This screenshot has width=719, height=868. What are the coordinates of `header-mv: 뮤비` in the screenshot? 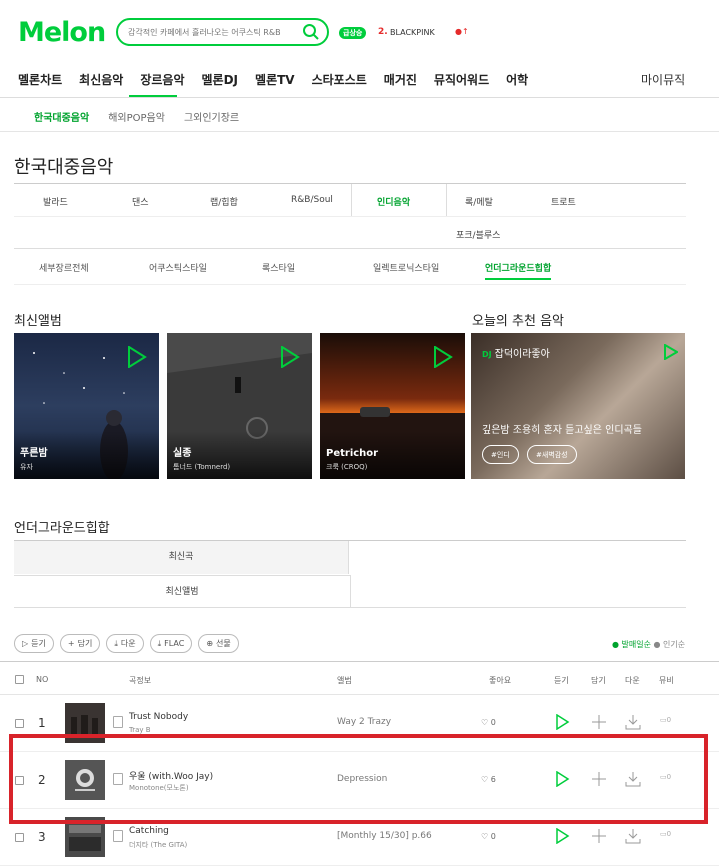 It's located at (666, 680).